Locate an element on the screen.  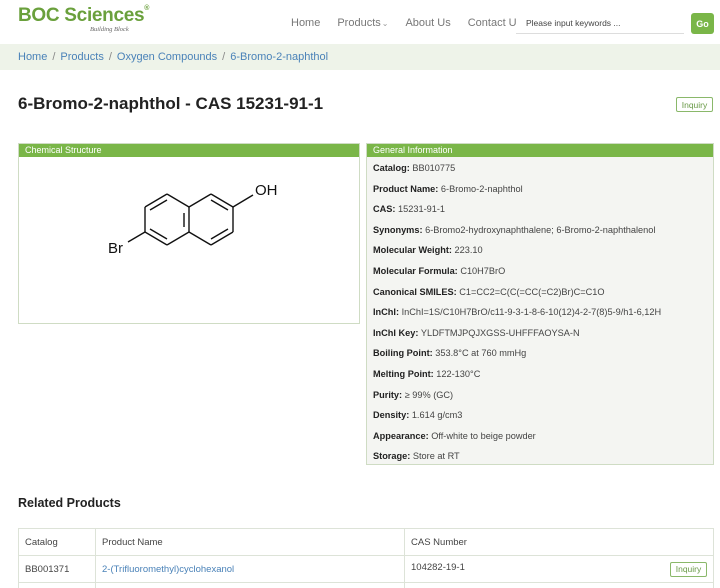
info-key: Appearance: is located at coordinates (401, 435).